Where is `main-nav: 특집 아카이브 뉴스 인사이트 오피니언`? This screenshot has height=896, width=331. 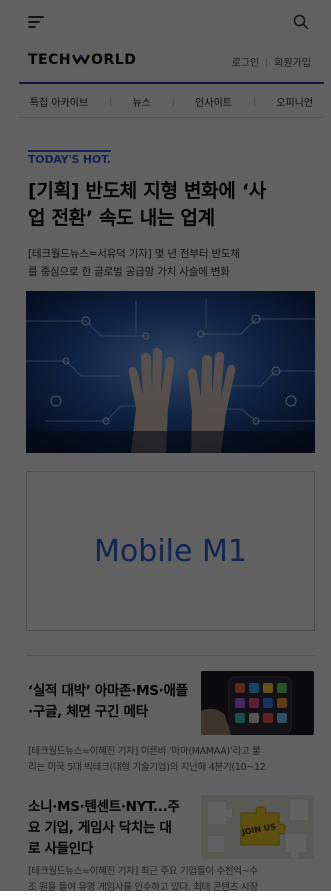 main-nav: 특집 아카이브 뉴스 인사이트 오피니언 is located at coordinates (171, 101).